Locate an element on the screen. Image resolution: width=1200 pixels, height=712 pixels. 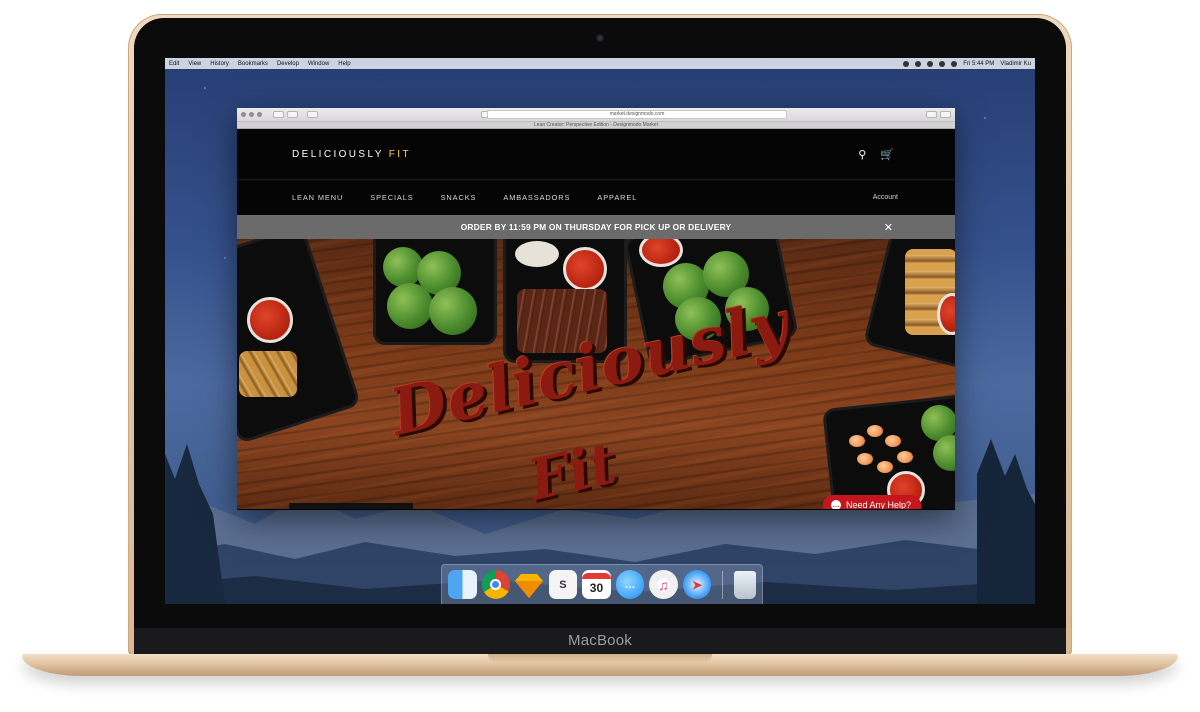
account-link: Account is located at coordinates (885, 197).